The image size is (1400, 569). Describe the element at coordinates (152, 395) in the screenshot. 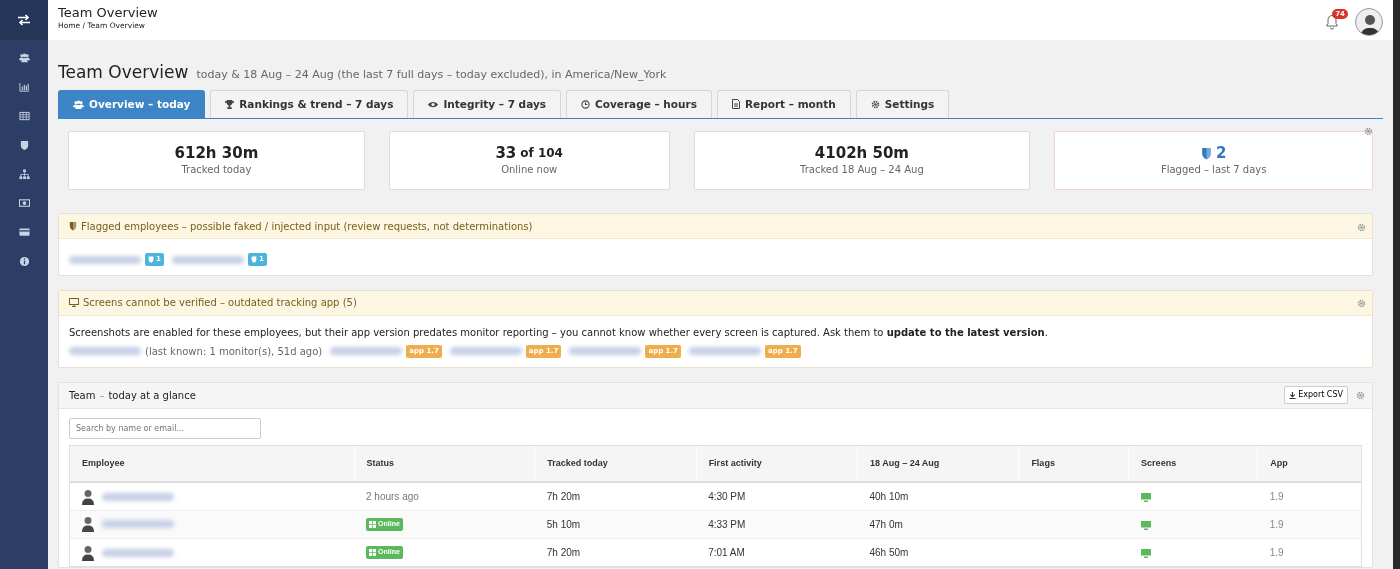

I see `panel-subtitle: today at a glance` at that location.